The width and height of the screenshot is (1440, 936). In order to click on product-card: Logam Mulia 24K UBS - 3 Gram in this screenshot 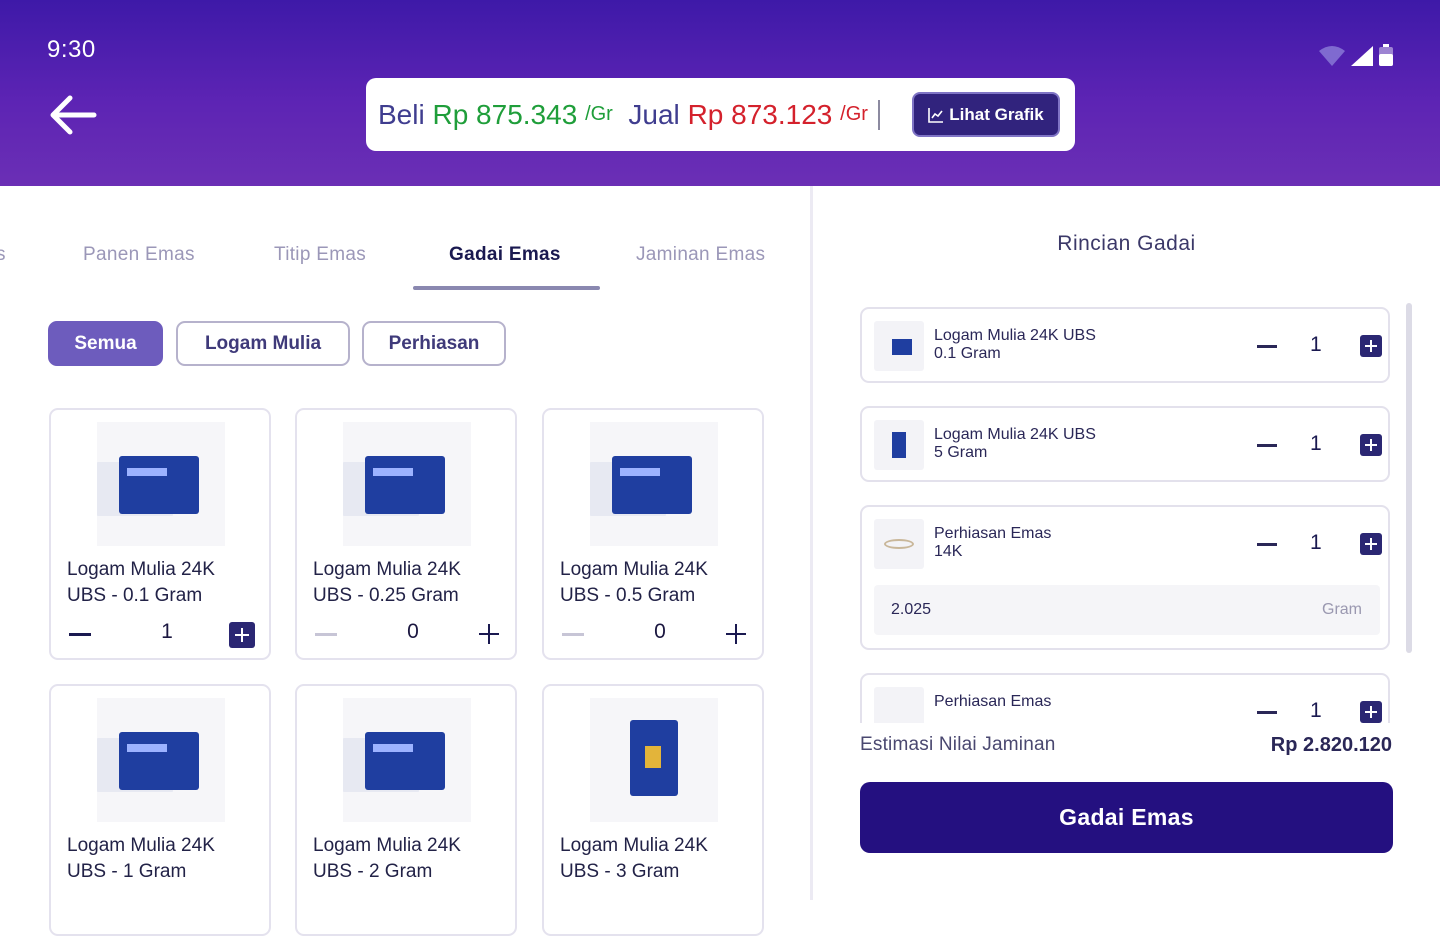, I will do `click(653, 810)`.